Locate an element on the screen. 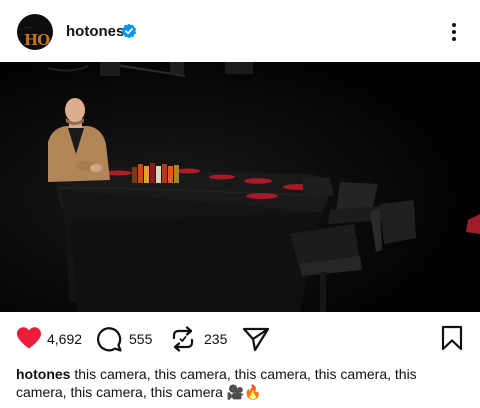 This screenshot has height=408, width=480. repost-count: 235 is located at coordinates (215, 339).